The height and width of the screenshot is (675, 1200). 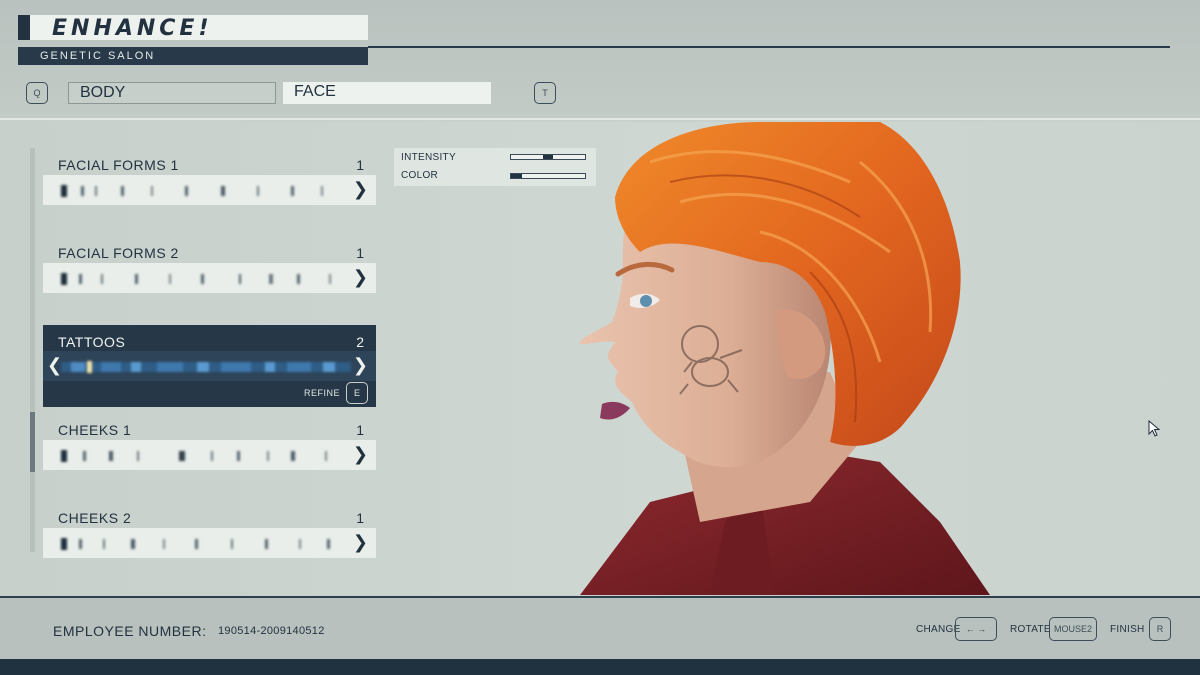 I want to click on chevron-left-icon: ❮, so click(x=54, y=365).